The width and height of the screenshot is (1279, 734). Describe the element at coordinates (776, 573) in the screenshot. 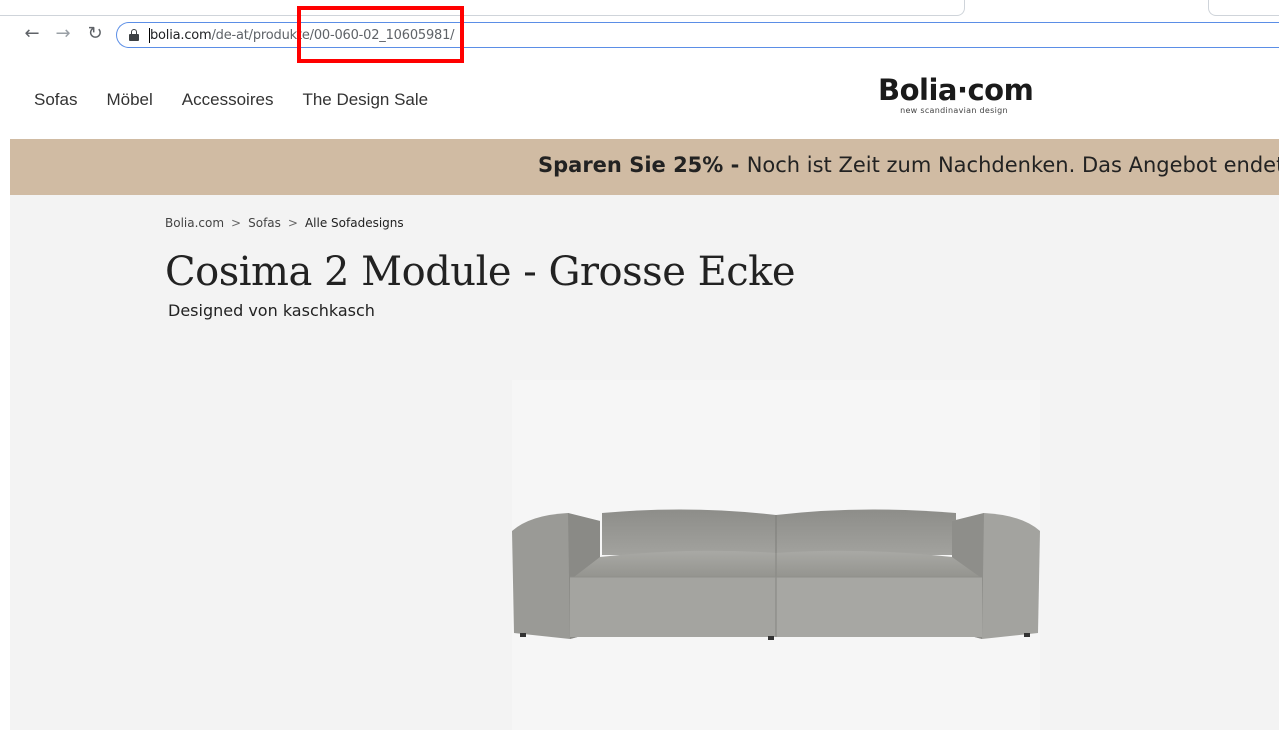

I see `sofa-product-image` at that location.